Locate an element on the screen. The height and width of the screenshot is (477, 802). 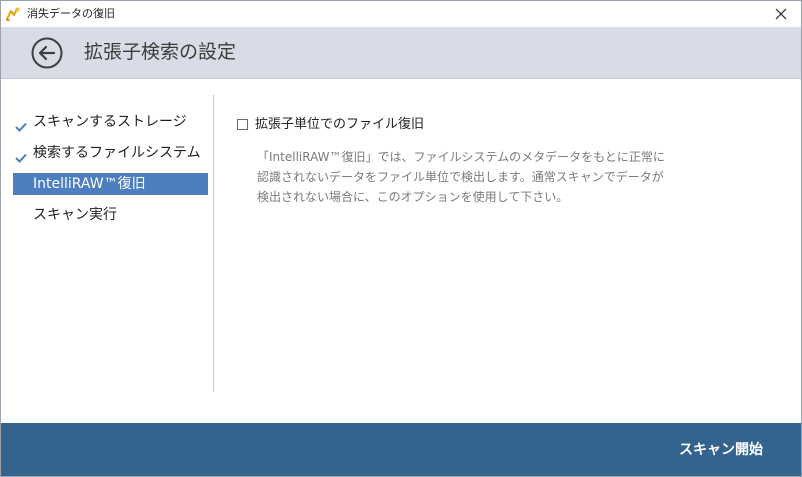
sidebar-divider is located at coordinates (213, 243).